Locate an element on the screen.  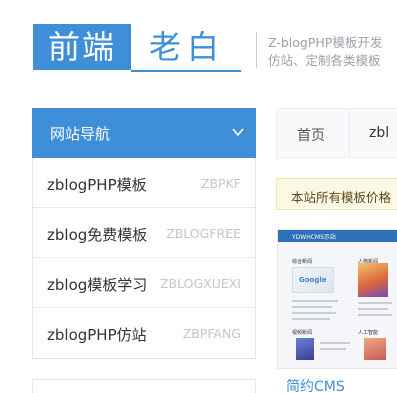
site-tagline: Z-blogPHP模板开发 仿站、定制各类模板 is located at coordinates (332, 52).